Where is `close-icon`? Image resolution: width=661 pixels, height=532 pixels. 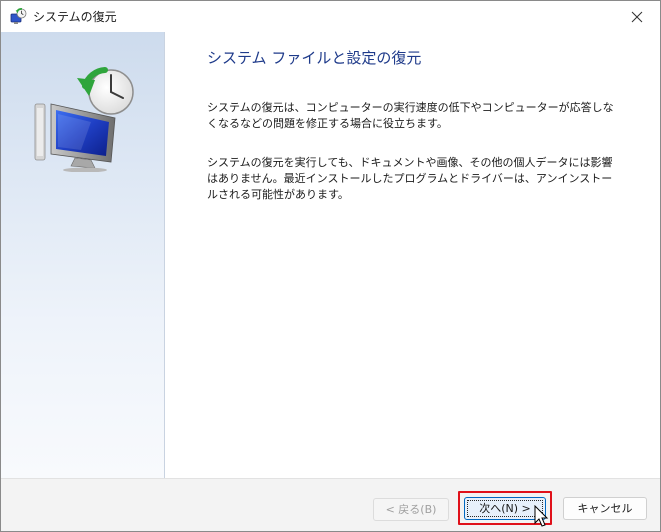 close-icon is located at coordinates (637, 16).